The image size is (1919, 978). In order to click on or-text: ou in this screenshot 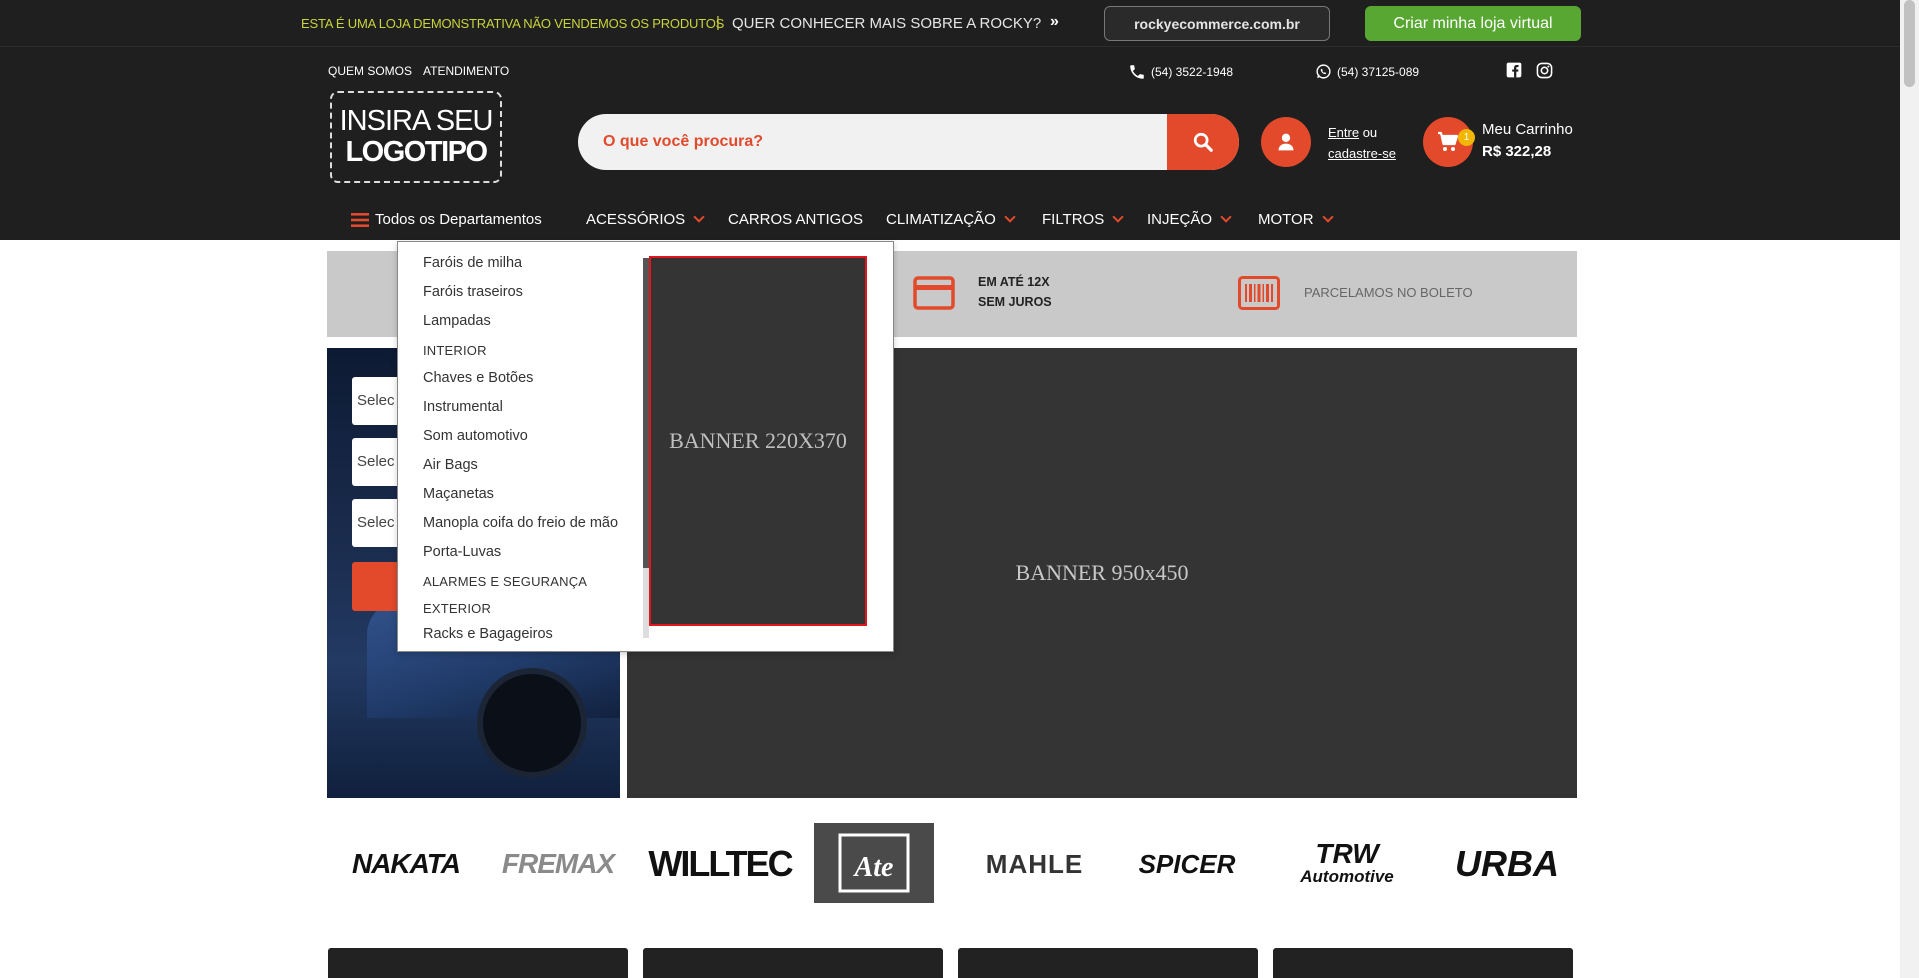, I will do `click(1368, 132)`.